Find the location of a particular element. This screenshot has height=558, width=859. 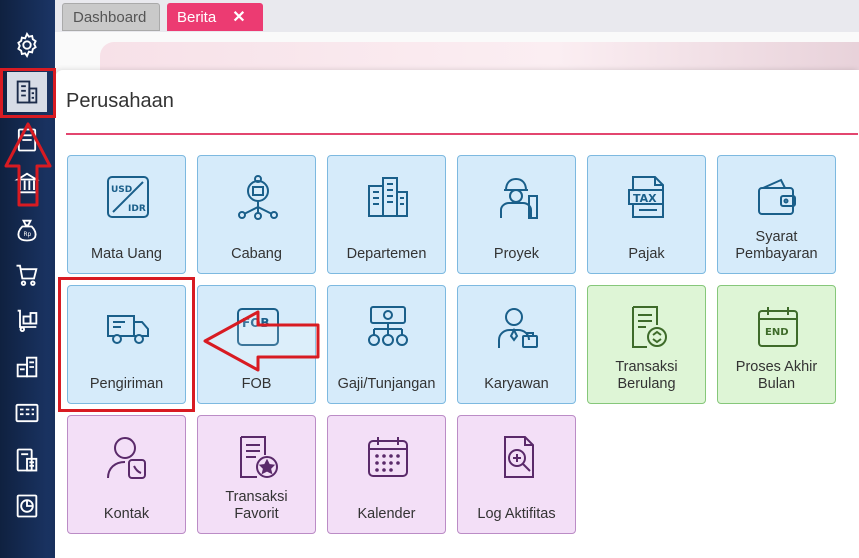

tile-kalender: Kalender is located at coordinates (386, 474).